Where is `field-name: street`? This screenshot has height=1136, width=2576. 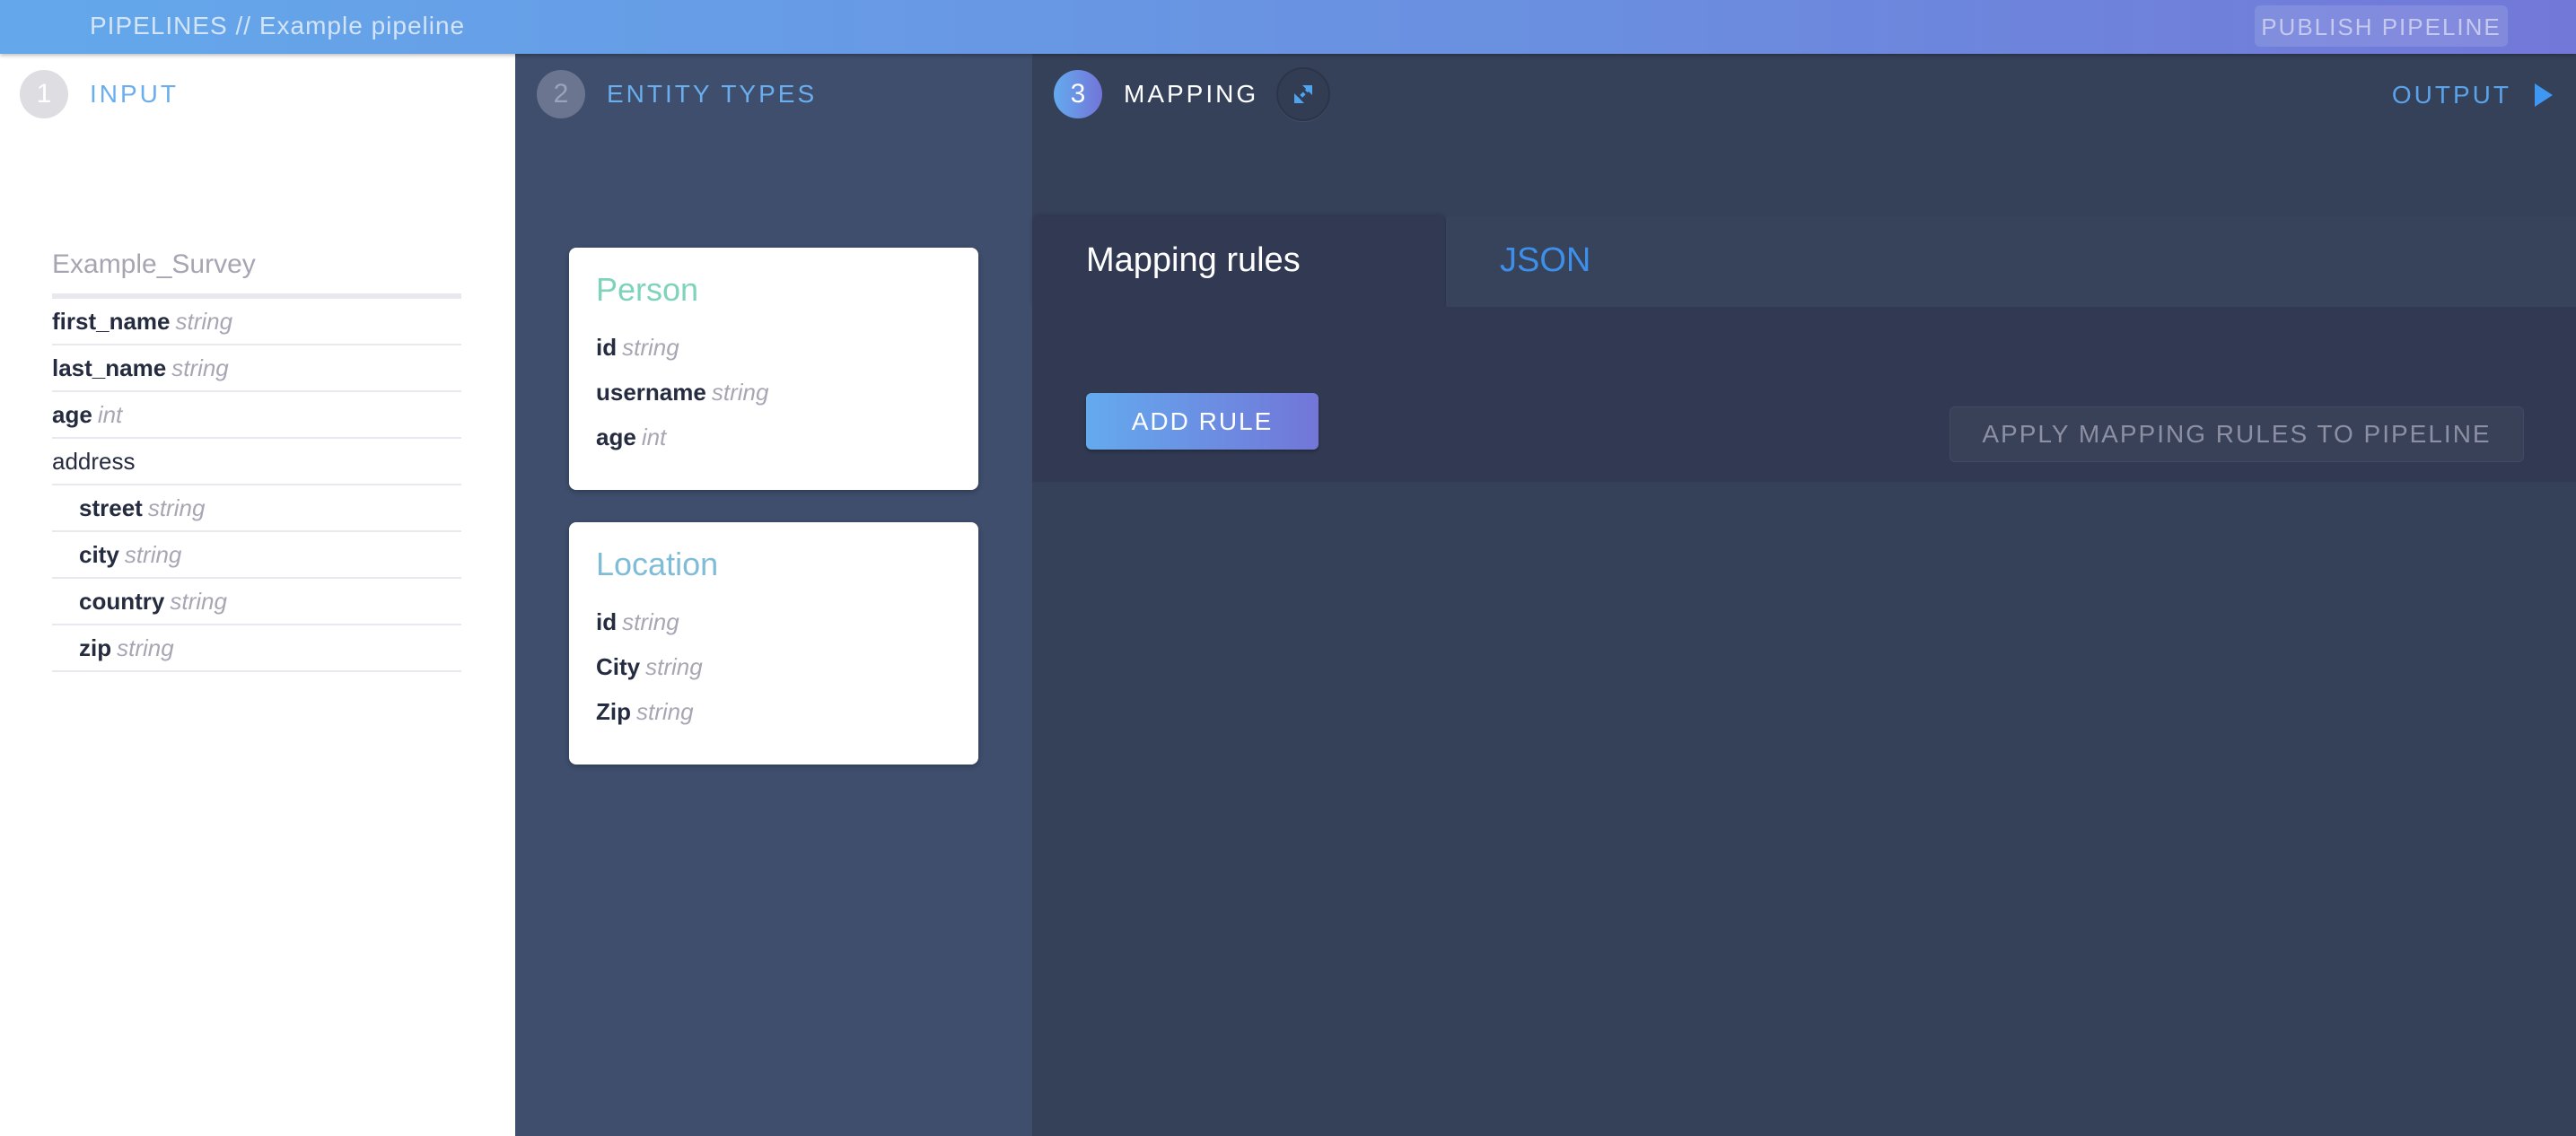
field-name: street is located at coordinates (111, 507).